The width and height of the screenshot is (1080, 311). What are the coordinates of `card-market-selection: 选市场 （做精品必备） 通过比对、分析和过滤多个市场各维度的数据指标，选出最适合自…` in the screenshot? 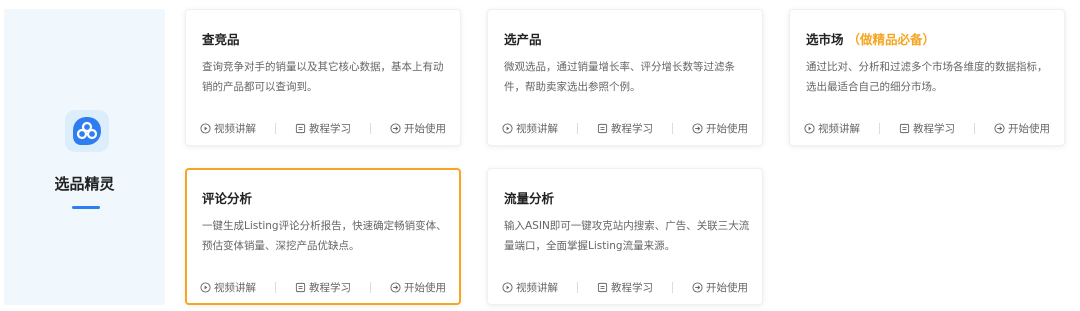 It's located at (927, 77).